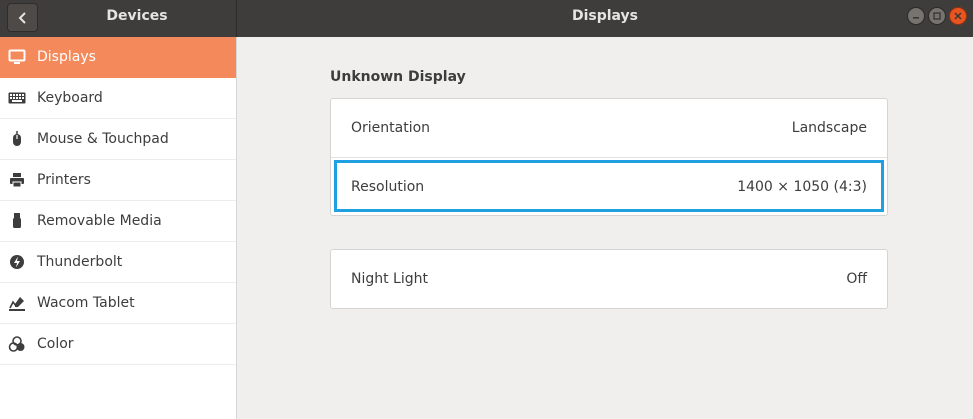 The height and width of the screenshot is (419, 973). I want to click on sidebar-item-mouse-touchpad: Mouse & Touchpad, so click(118, 139).